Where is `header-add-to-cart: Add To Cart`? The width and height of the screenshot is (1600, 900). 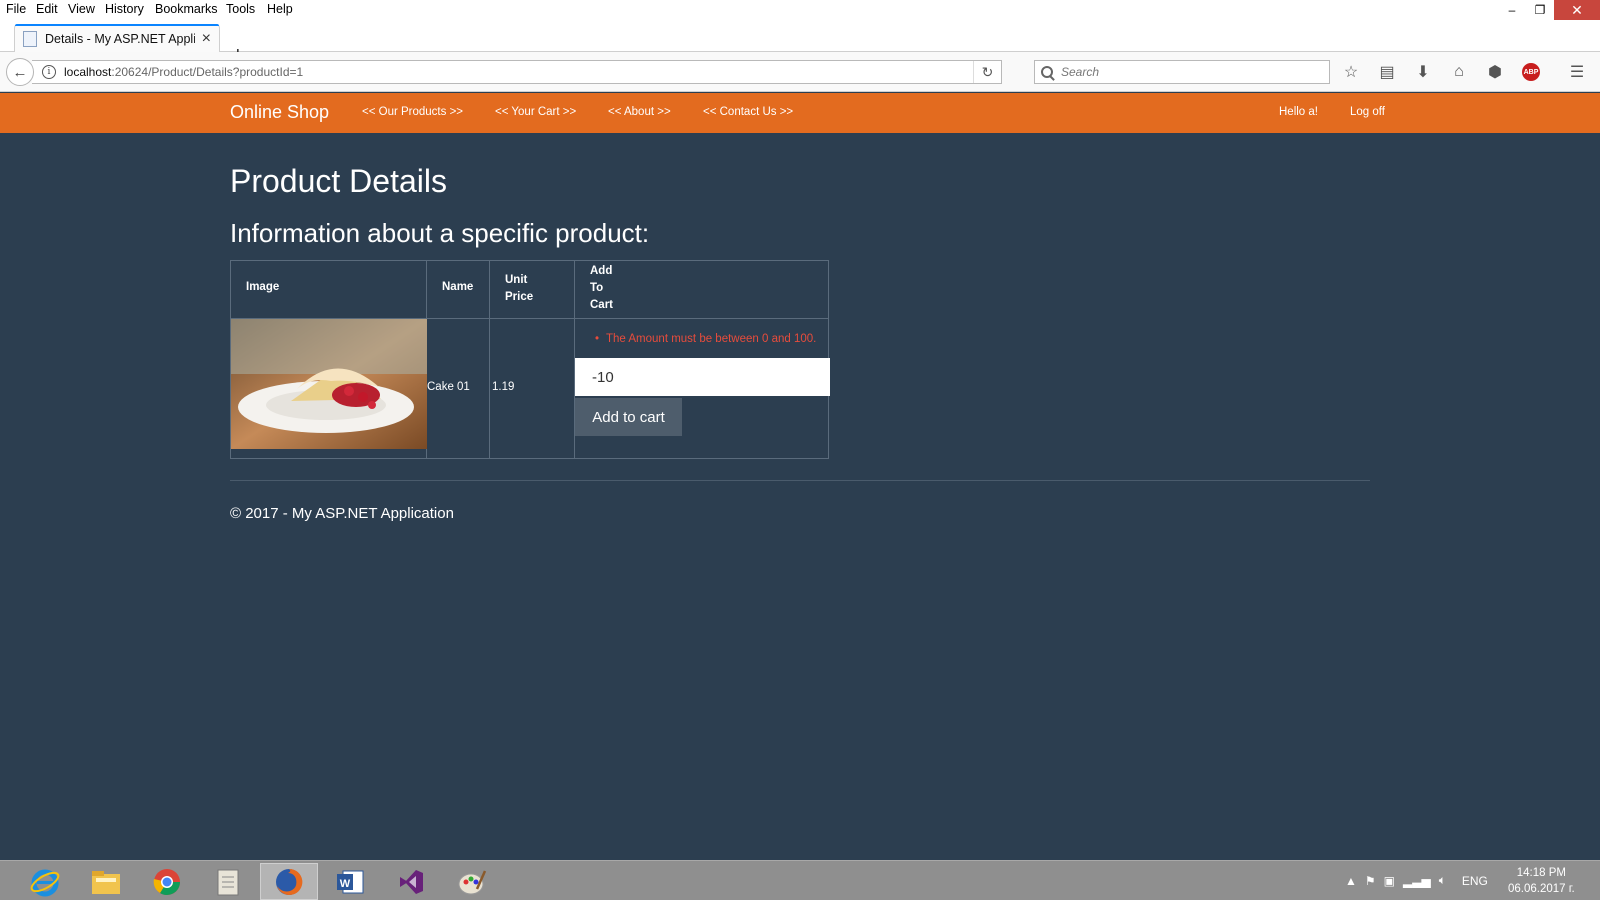
header-add-to-cart: Add To Cart is located at coordinates (702, 290).